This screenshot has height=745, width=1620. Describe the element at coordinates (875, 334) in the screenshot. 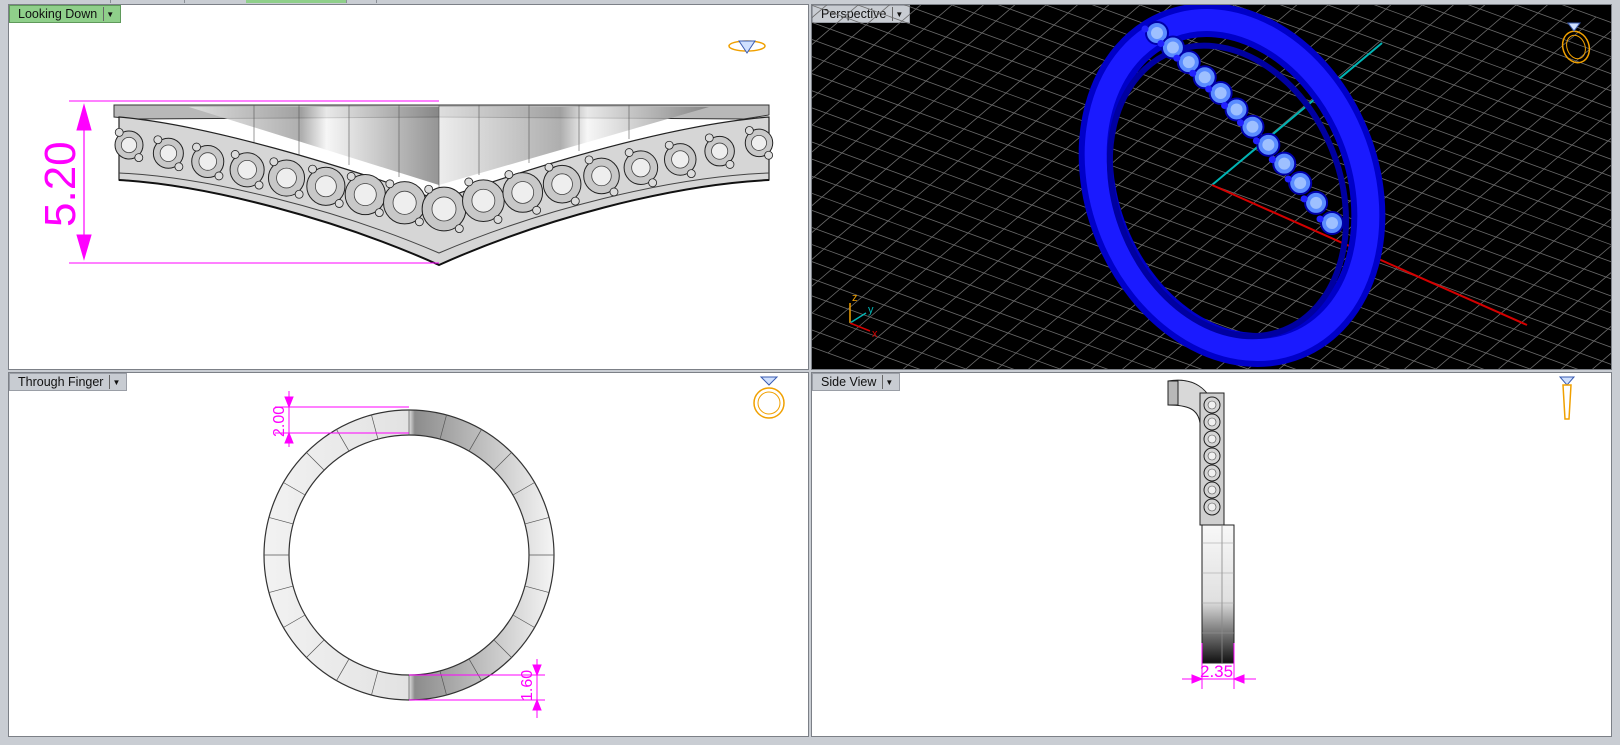

I see `axis-x-label: x` at that location.